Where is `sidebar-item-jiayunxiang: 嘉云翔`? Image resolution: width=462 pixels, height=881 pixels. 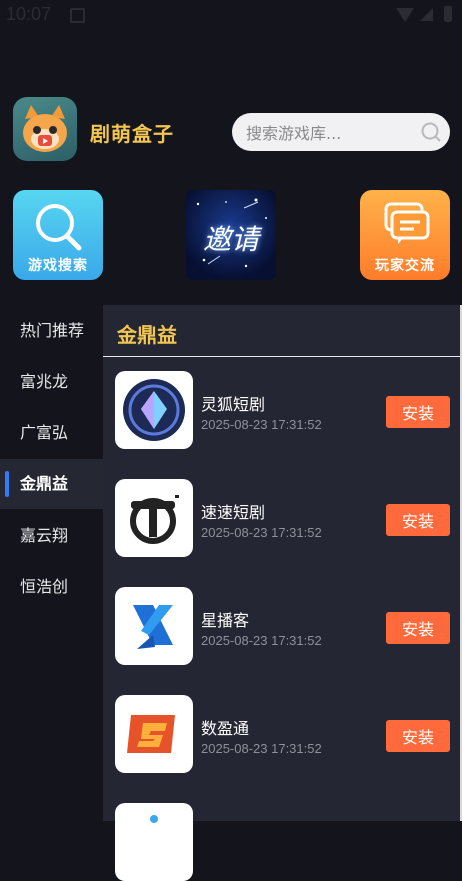
sidebar-item-jiayunxiang: 嘉云翔 is located at coordinates (51, 536).